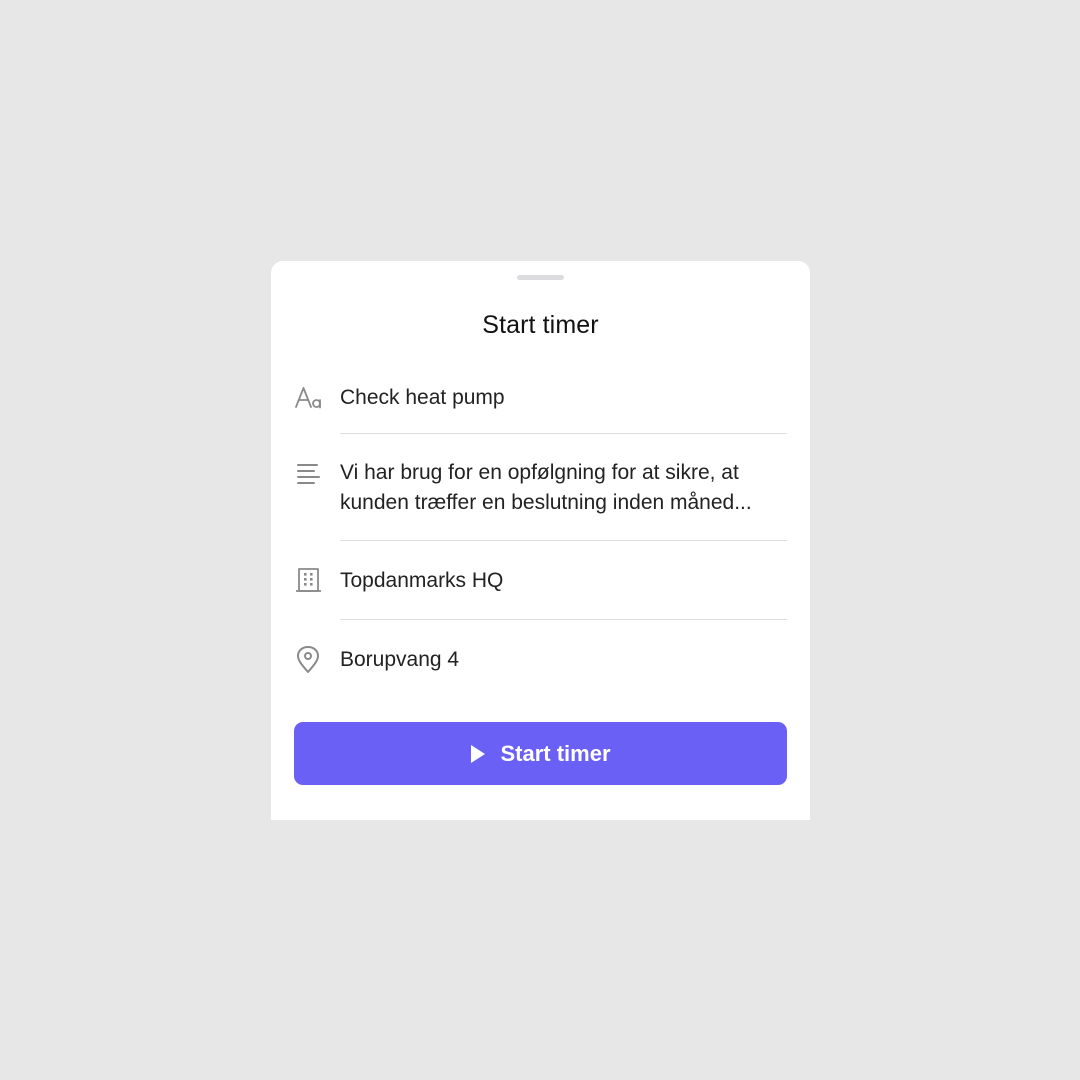 The height and width of the screenshot is (1080, 1080). I want to click on start-timer-label: Start timer, so click(555, 753).